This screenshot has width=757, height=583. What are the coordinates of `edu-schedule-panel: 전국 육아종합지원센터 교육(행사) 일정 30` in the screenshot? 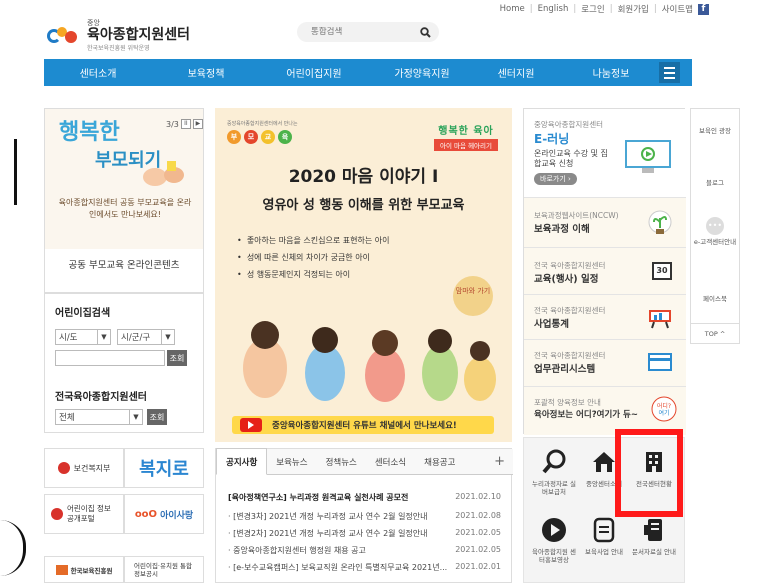 It's located at (605, 271).